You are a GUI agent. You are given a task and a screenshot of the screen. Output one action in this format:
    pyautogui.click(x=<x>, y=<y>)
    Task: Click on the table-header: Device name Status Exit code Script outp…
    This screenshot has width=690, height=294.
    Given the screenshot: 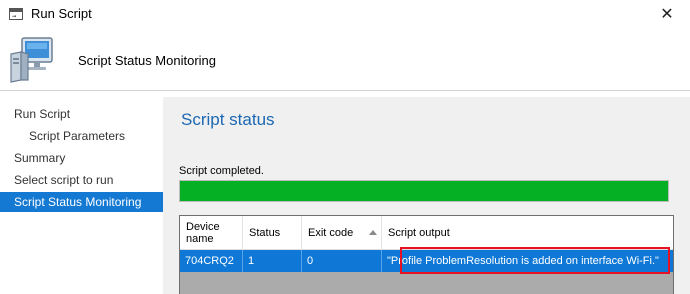 What is the action you would take?
    pyautogui.click(x=426, y=233)
    